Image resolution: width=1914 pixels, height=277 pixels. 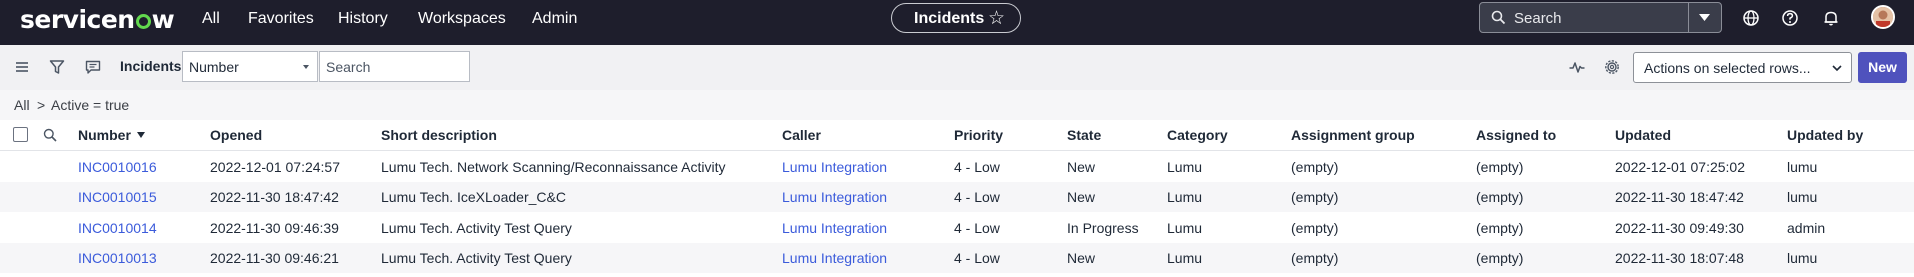 What do you see at coordinates (1825, 135) in the screenshot?
I see `column-header-updated-by: Updated by` at bounding box center [1825, 135].